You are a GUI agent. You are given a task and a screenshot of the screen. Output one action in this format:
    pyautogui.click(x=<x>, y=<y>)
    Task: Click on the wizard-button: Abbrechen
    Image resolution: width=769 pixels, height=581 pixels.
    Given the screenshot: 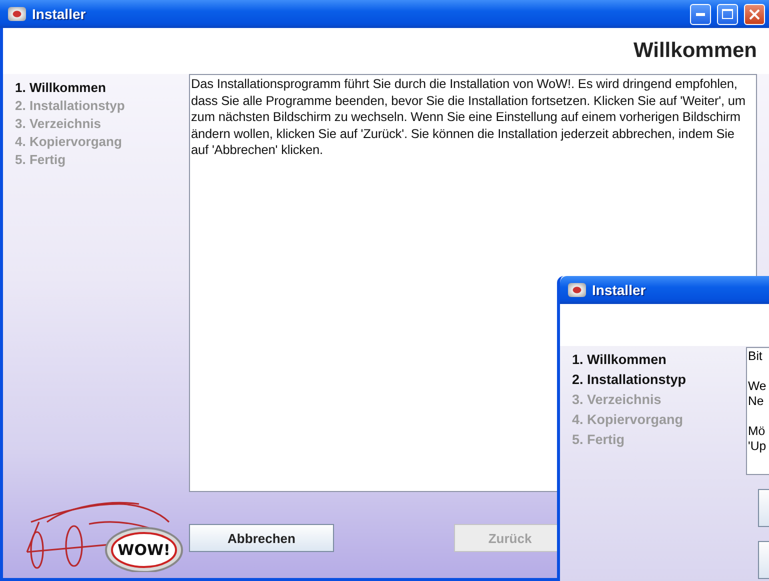 What is the action you would take?
    pyautogui.click(x=261, y=538)
    